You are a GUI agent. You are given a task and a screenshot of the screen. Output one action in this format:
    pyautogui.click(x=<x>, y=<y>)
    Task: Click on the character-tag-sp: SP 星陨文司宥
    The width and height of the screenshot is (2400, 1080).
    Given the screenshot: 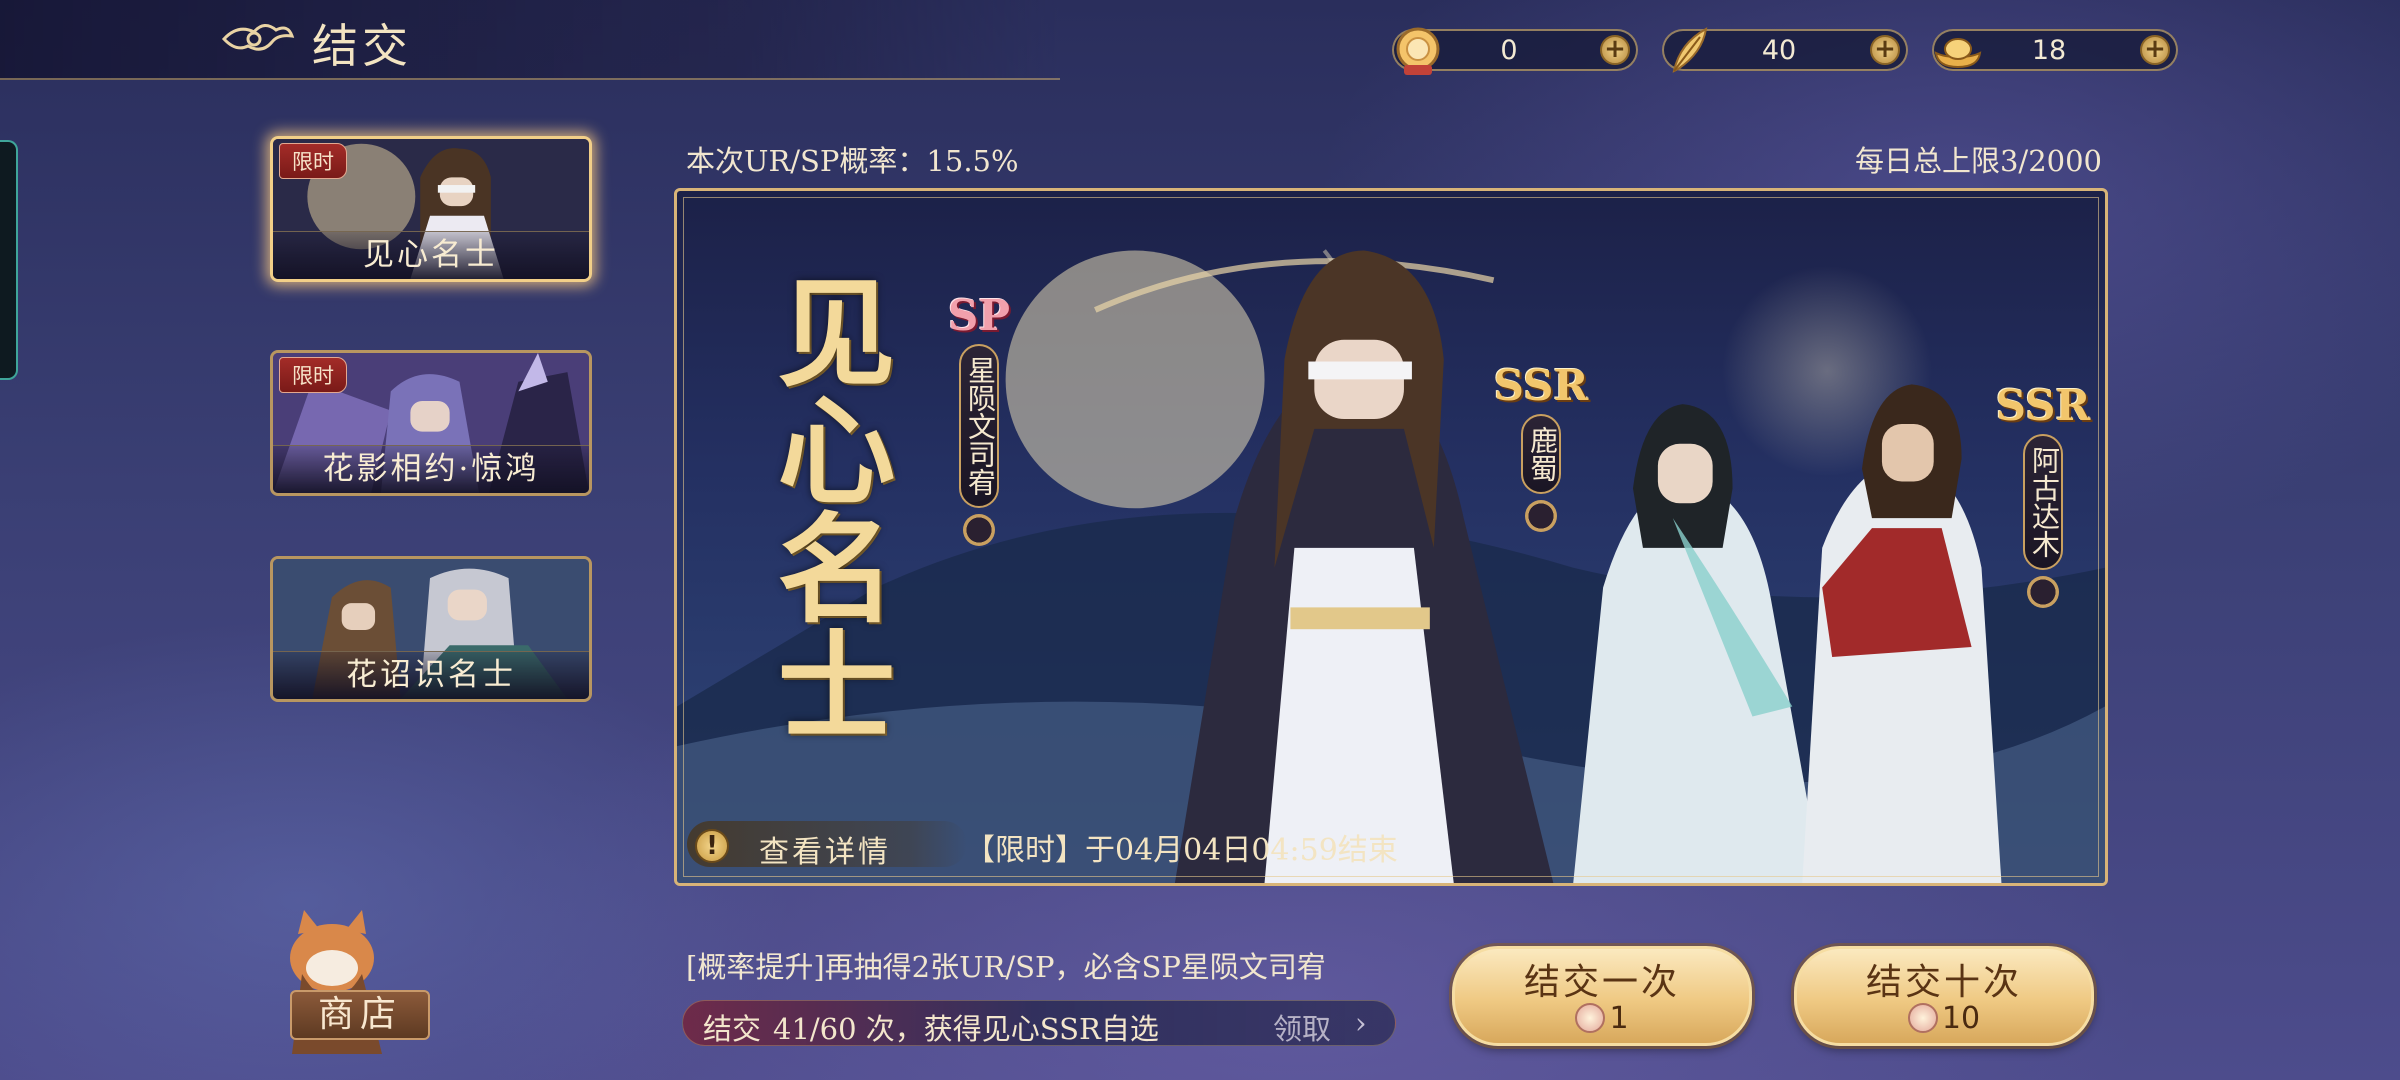 What is the action you would take?
    pyautogui.click(x=979, y=418)
    